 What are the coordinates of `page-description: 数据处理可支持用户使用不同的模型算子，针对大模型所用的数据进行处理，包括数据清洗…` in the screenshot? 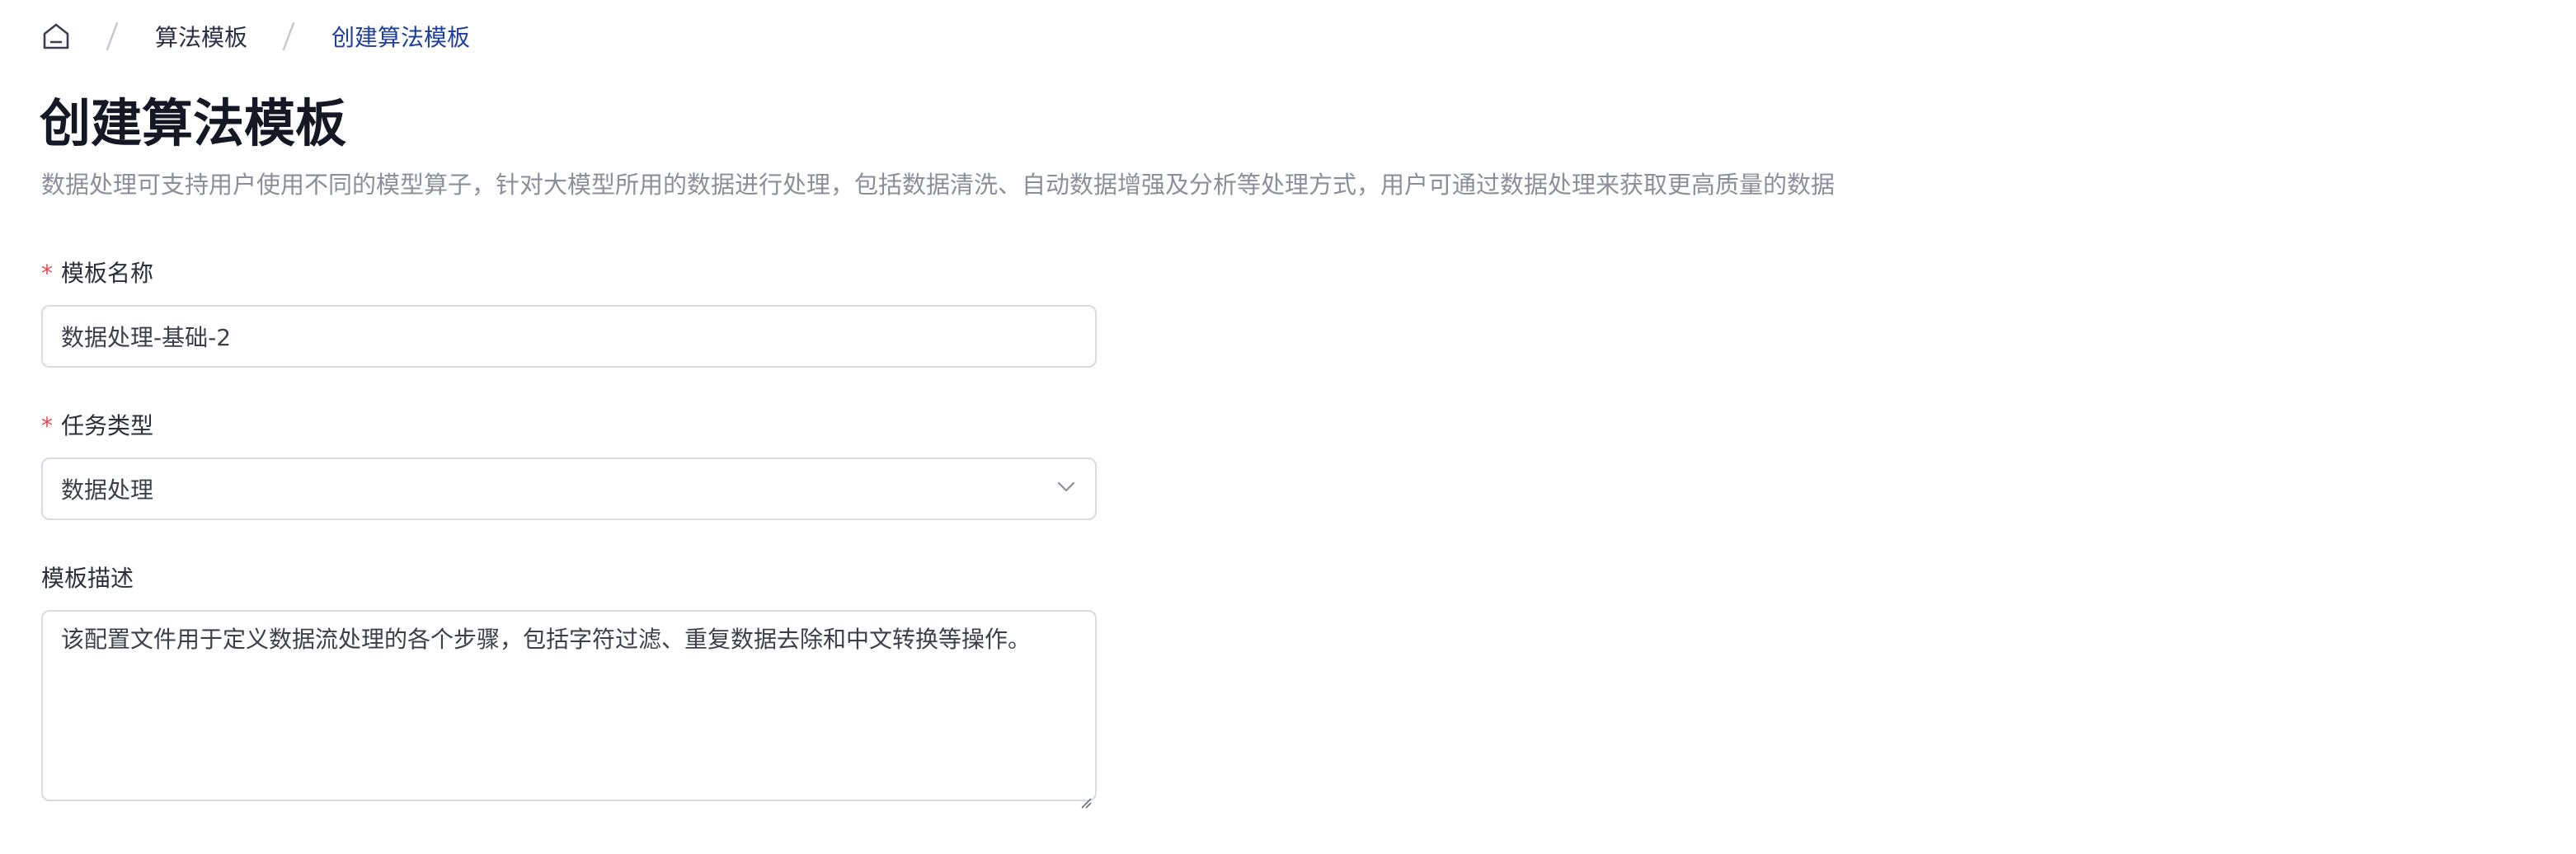 It's located at (938, 185).